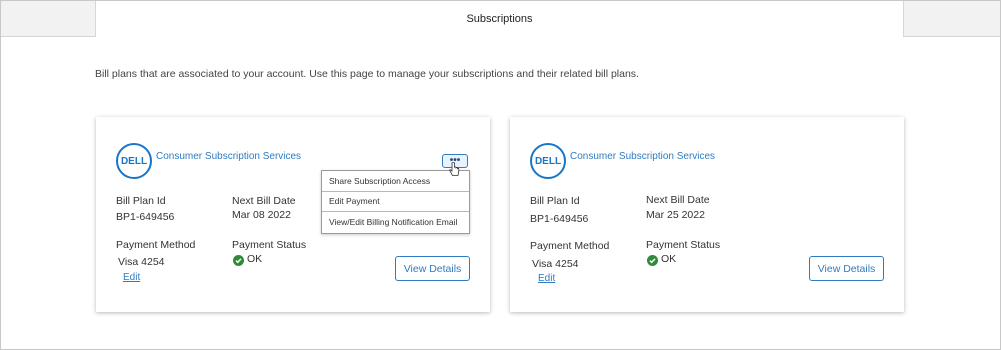  I want to click on menu-item-edit-payment: Edit Payment, so click(395, 202).